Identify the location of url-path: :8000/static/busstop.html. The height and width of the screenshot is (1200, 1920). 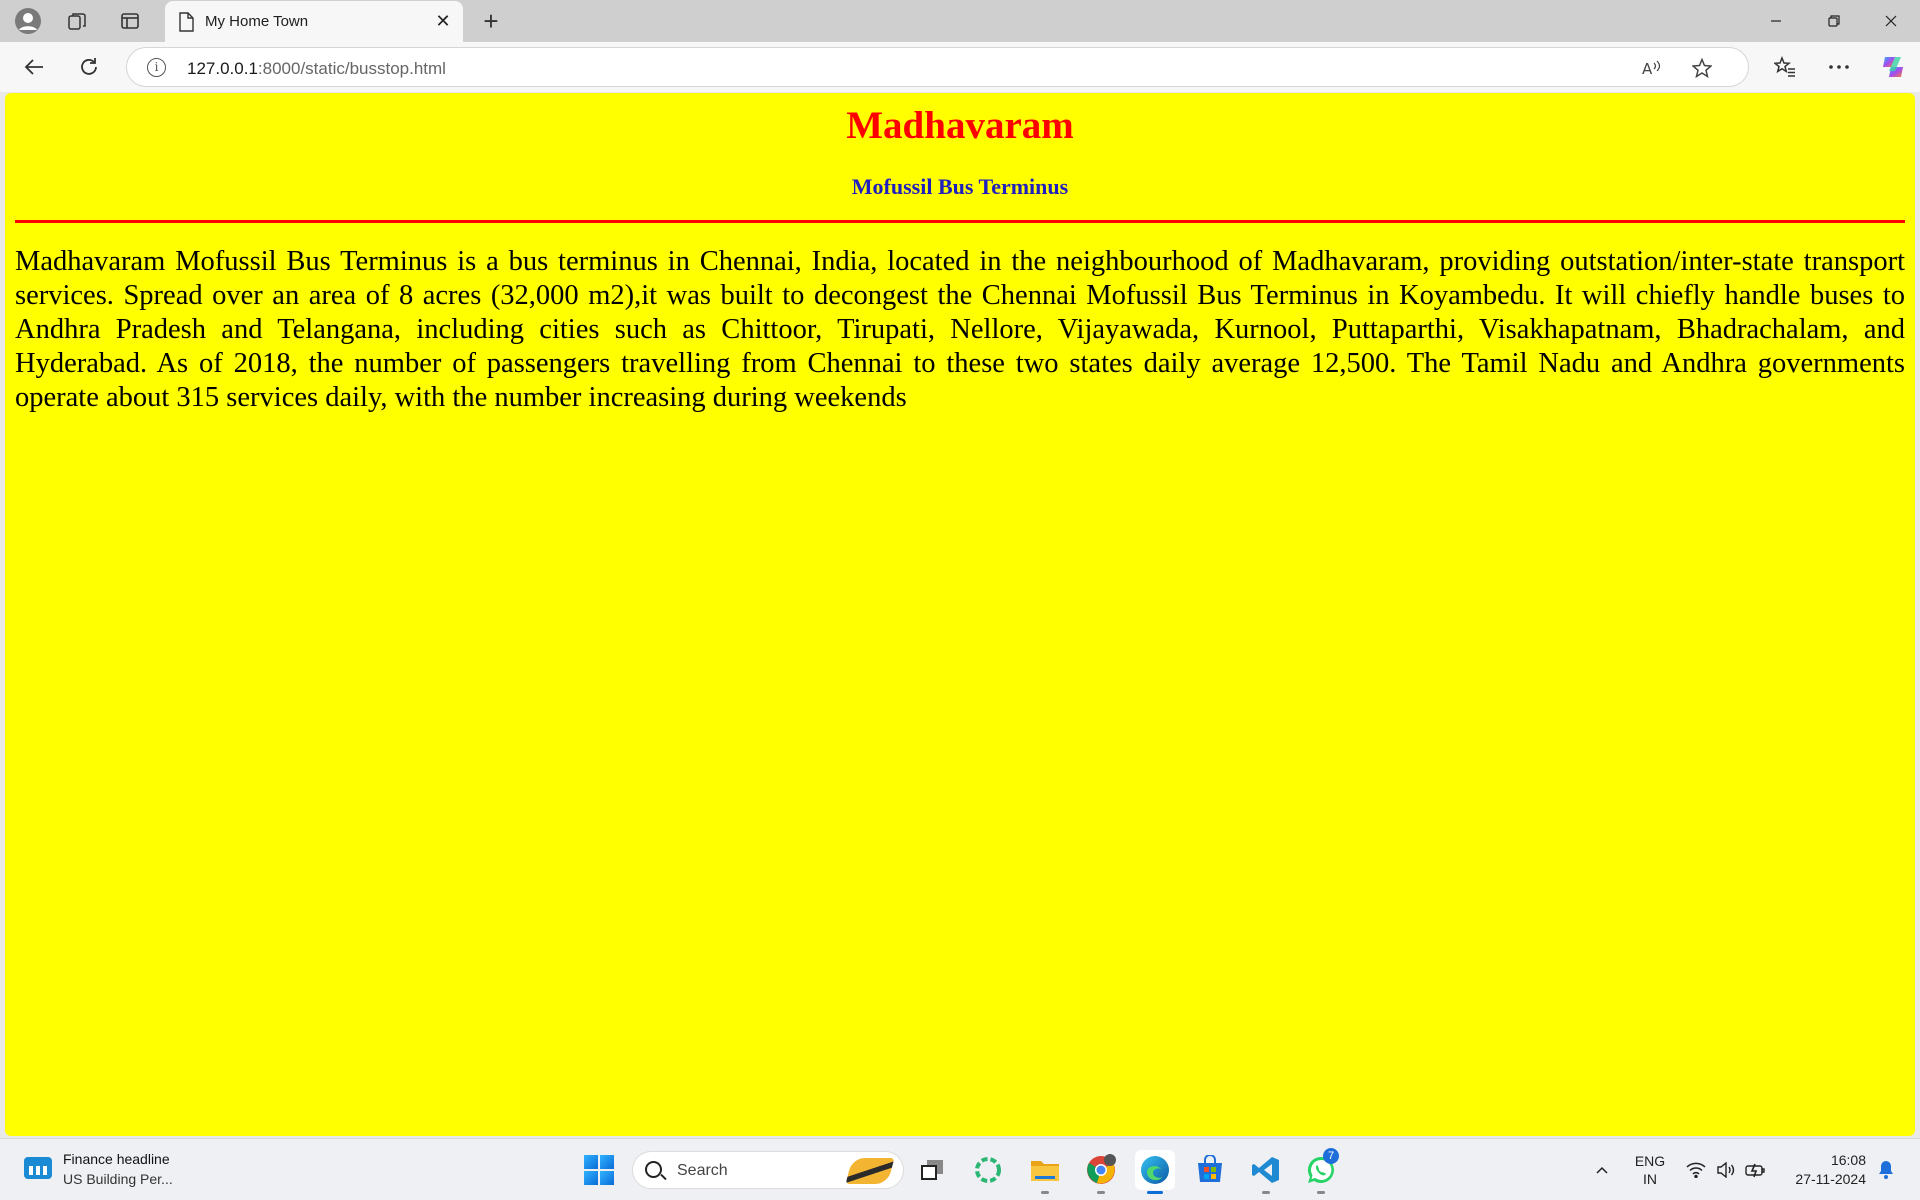
(351, 68).